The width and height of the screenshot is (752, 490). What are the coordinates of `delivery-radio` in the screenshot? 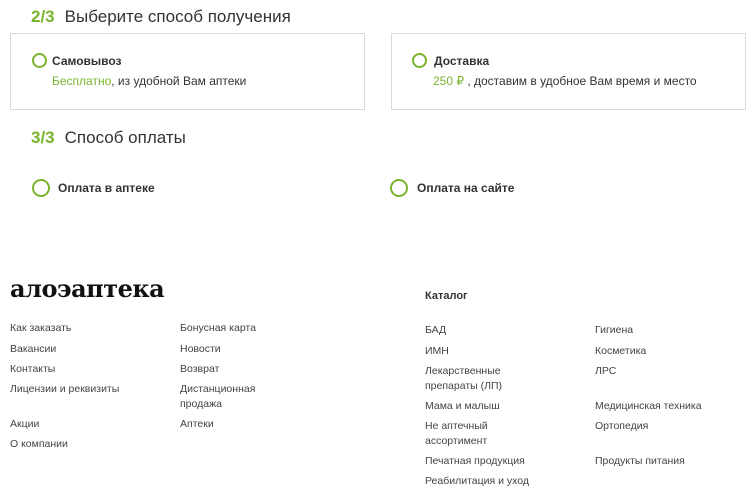 It's located at (419, 60).